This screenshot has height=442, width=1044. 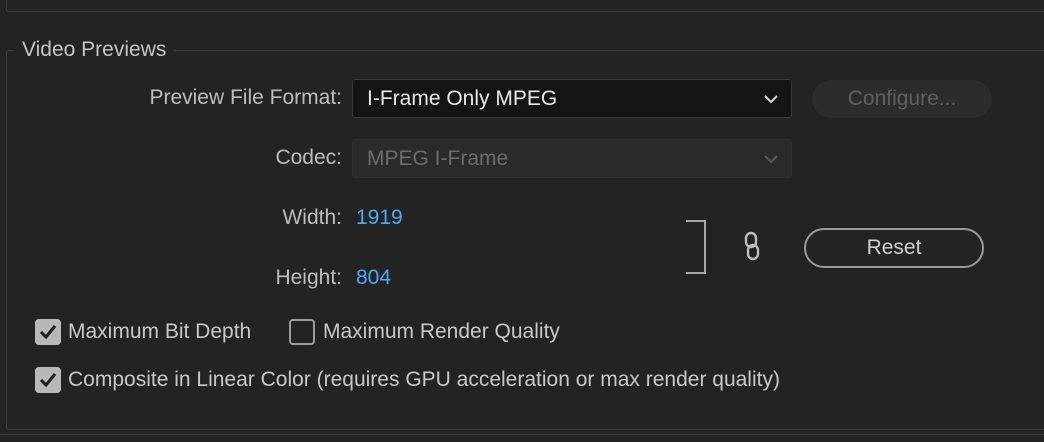 What do you see at coordinates (308, 277) in the screenshot?
I see `height-label: Height:` at bounding box center [308, 277].